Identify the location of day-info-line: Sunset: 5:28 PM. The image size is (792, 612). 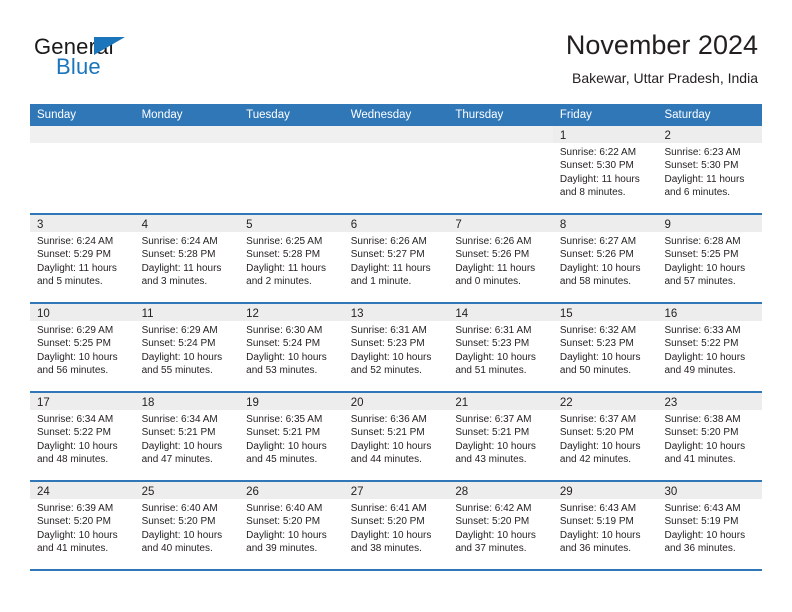
(178, 255).